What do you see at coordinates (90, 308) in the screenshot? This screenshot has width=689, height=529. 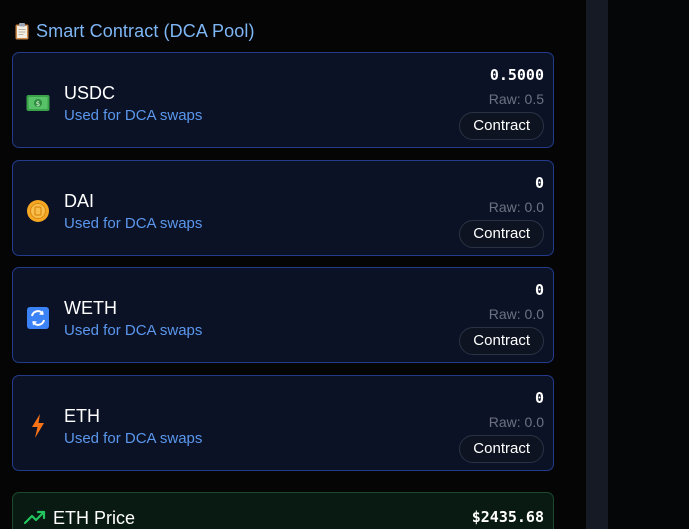 I see `token-name: WETH` at bounding box center [90, 308].